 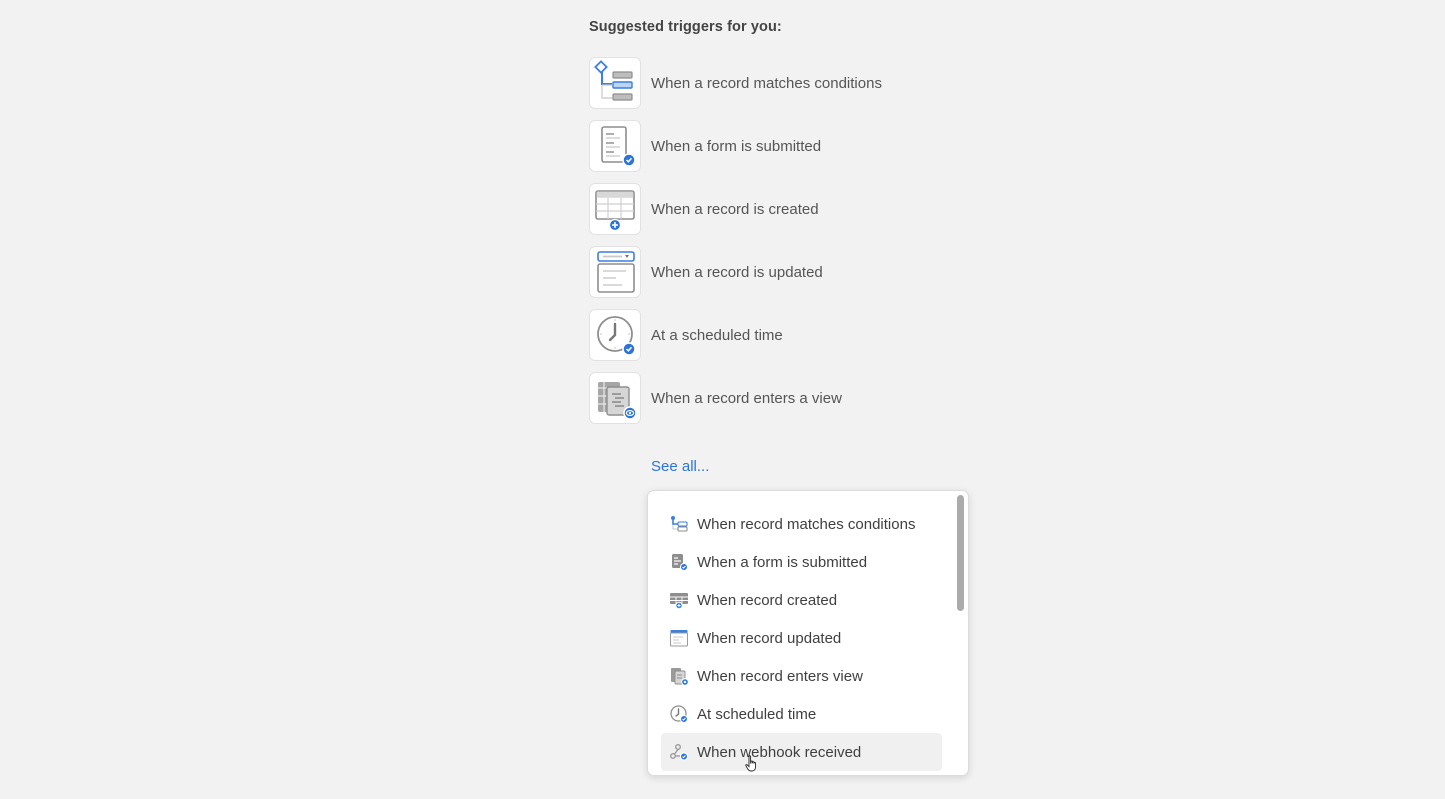 I want to click on suggested-trigger-form-submitted: When a form is submitted, so click(x=735, y=146).